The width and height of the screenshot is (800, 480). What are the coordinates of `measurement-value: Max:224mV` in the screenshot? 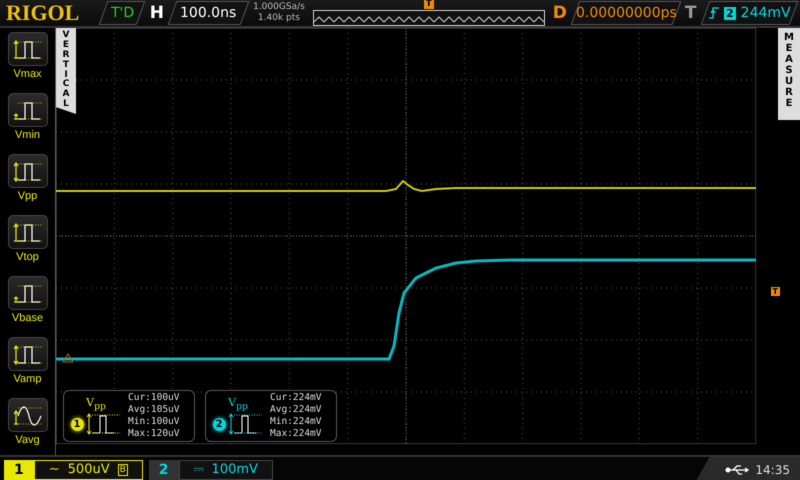 It's located at (296, 434).